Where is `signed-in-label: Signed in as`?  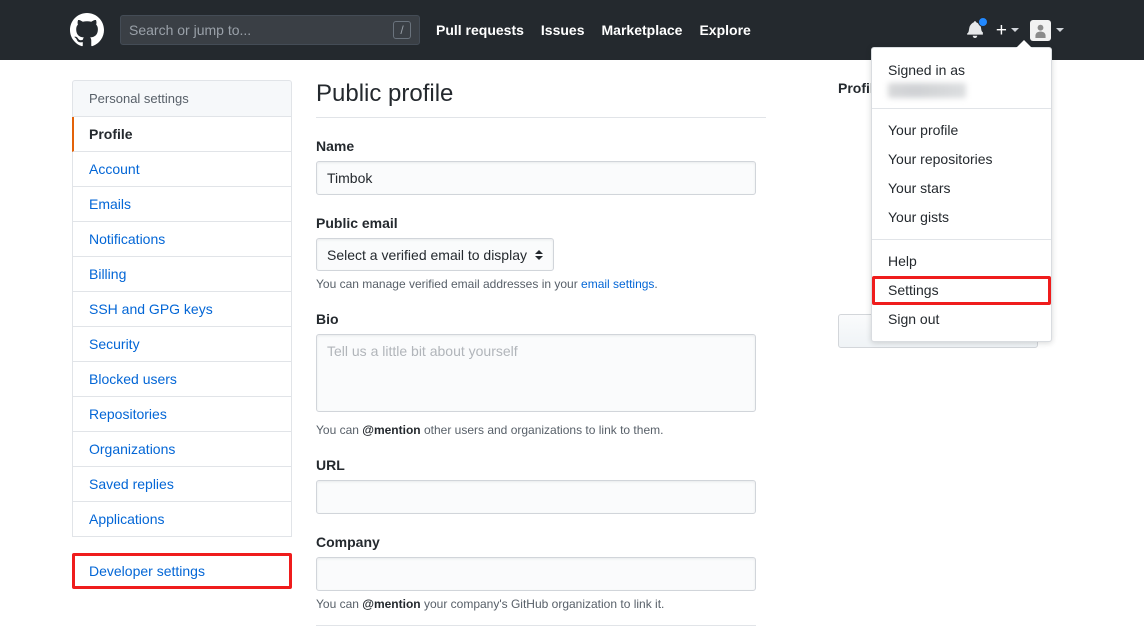
signed-in-label: Signed in as is located at coordinates (927, 70).